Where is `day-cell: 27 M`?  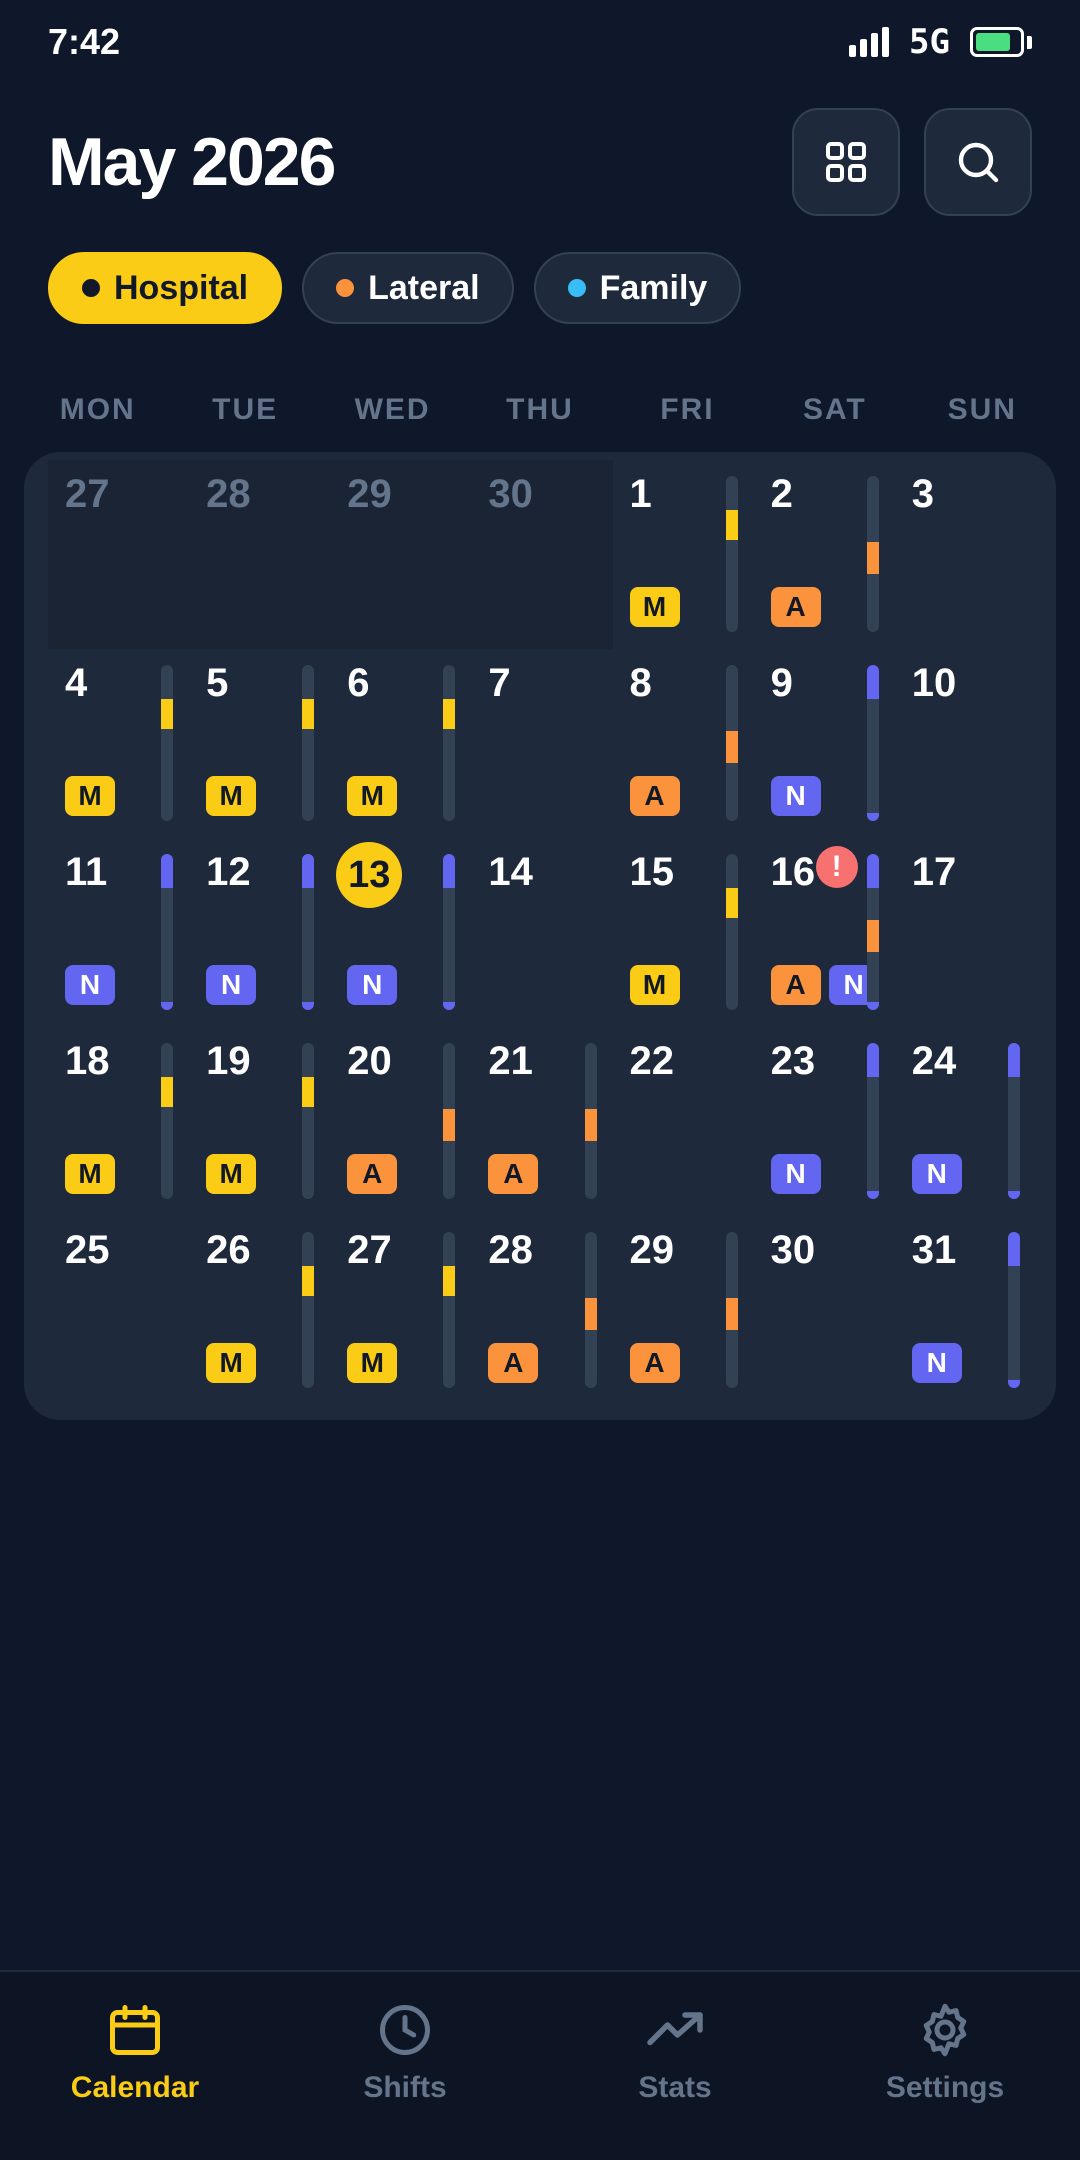
day-cell: 27 M is located at coordinates (400, 1310).